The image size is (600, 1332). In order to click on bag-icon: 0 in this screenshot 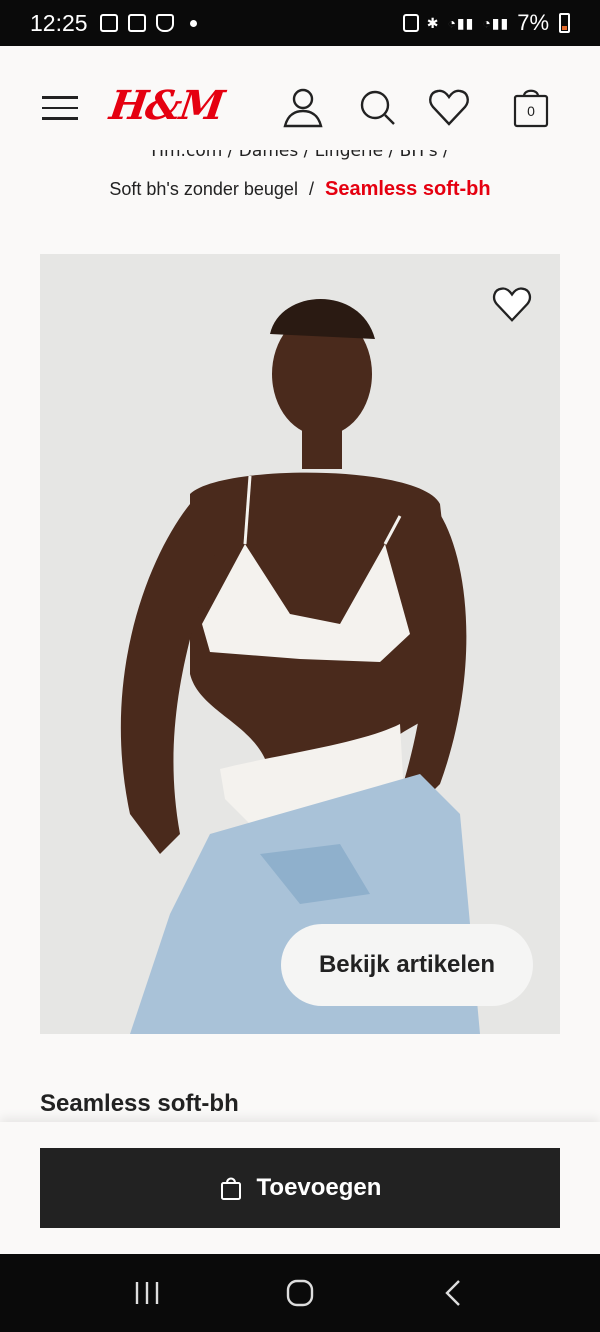, I will do `click(531, 107)`.